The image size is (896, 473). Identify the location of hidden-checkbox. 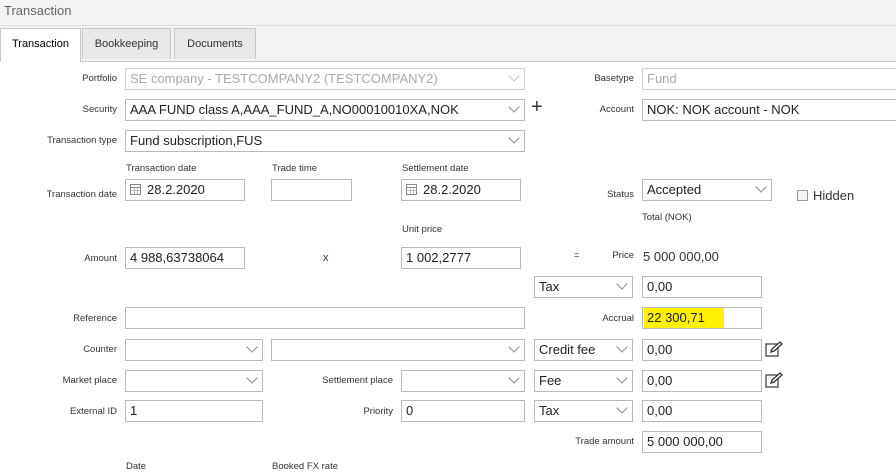
(802, 195).